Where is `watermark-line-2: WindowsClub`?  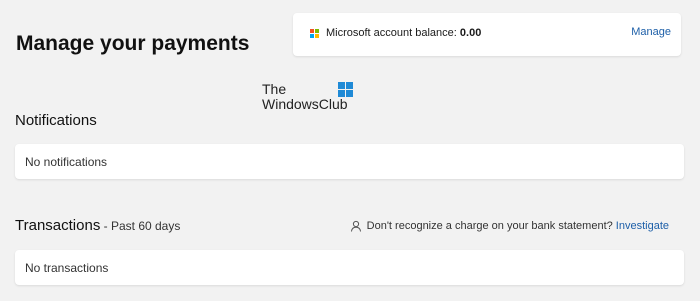 watermark-line-2: WindowsClub is located at coordinates (305, 104).